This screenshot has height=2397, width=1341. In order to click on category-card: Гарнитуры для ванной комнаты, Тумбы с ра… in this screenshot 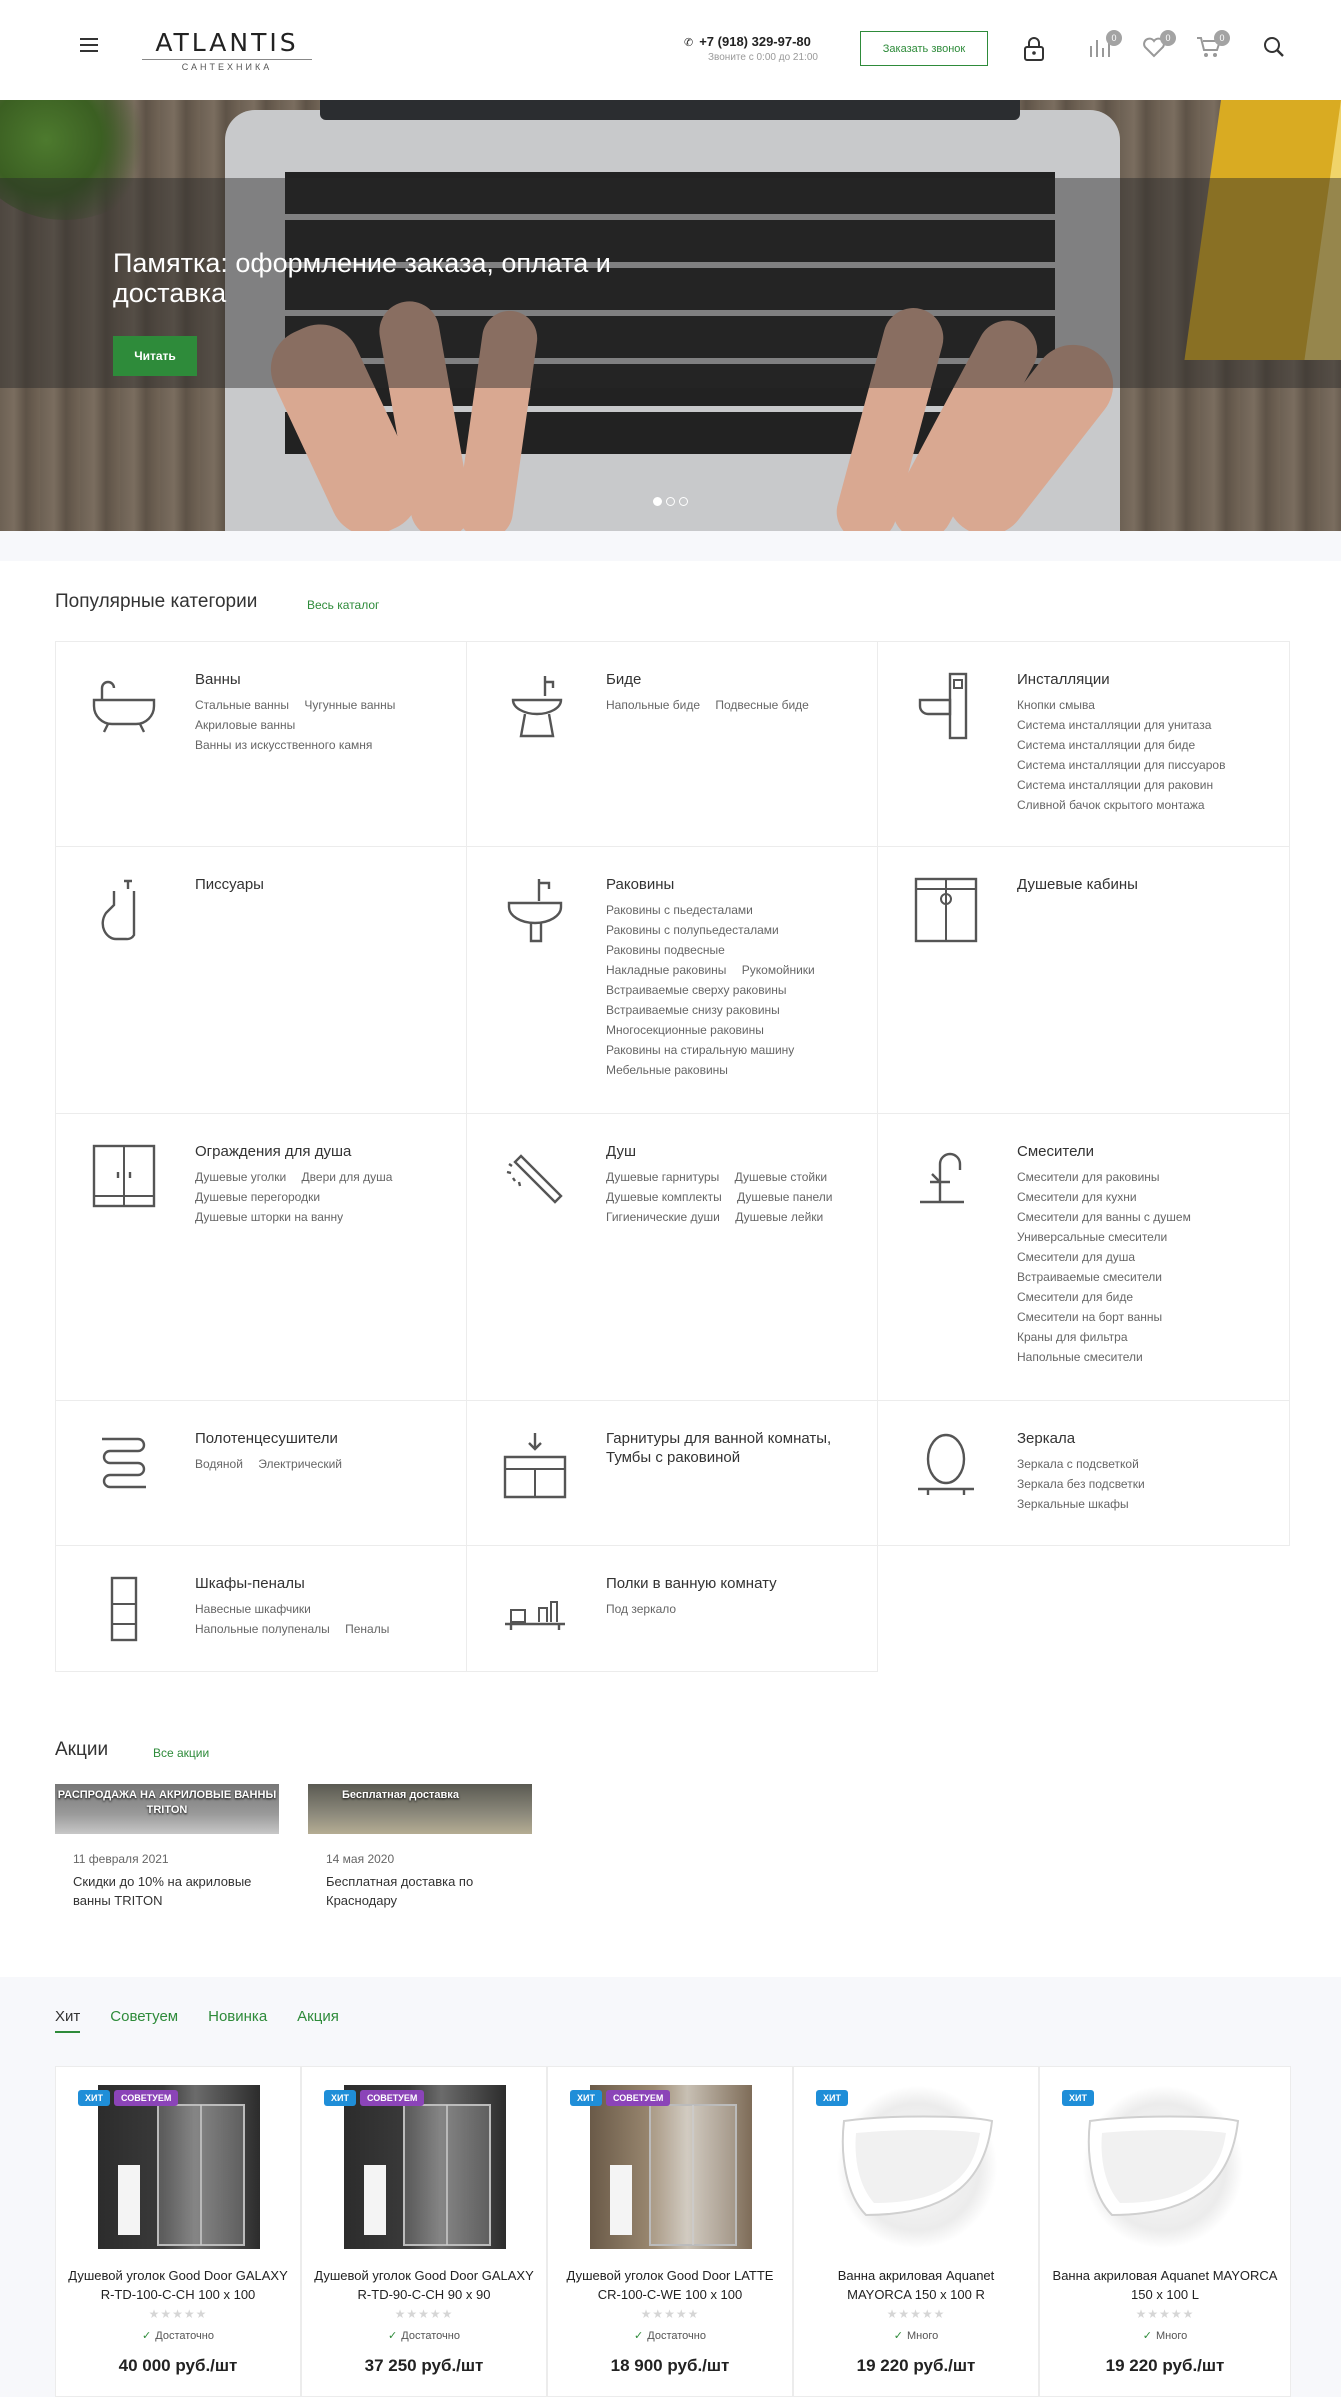, I will do `click(672, 1473)`.